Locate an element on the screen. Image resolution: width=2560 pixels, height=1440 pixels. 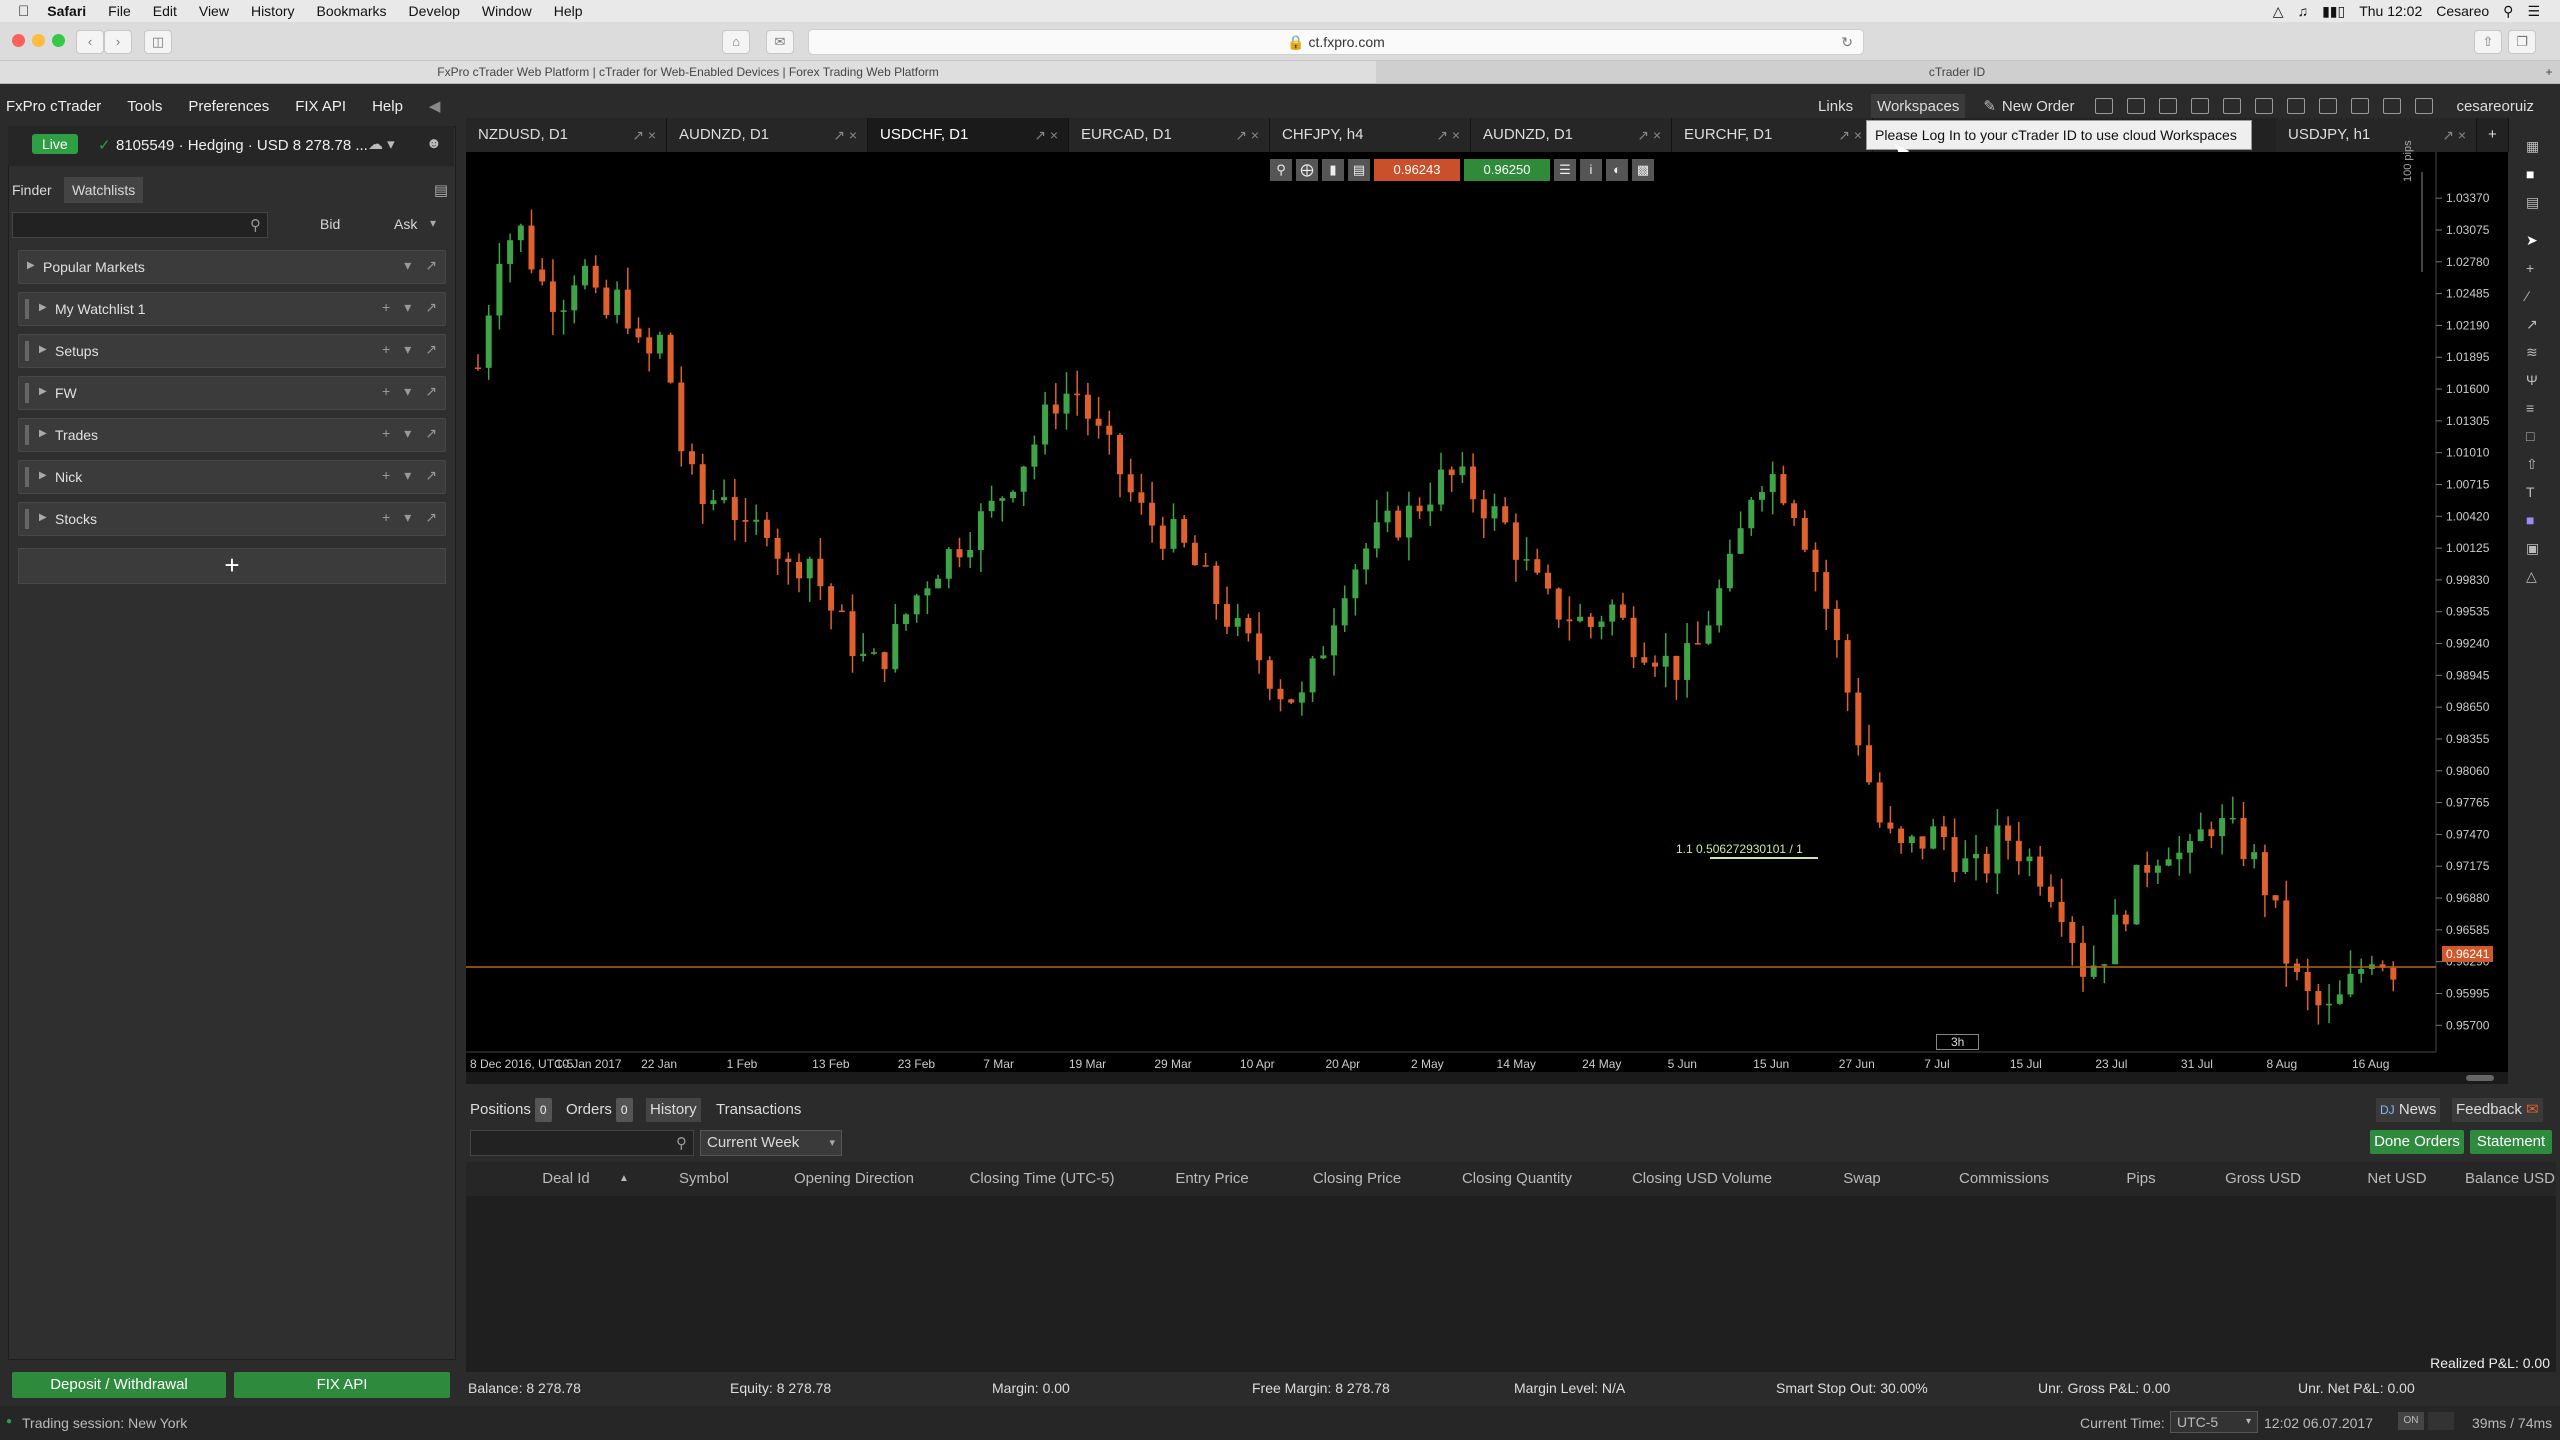
add-chart-tab-button: + is located at coordinates (2495, 135).